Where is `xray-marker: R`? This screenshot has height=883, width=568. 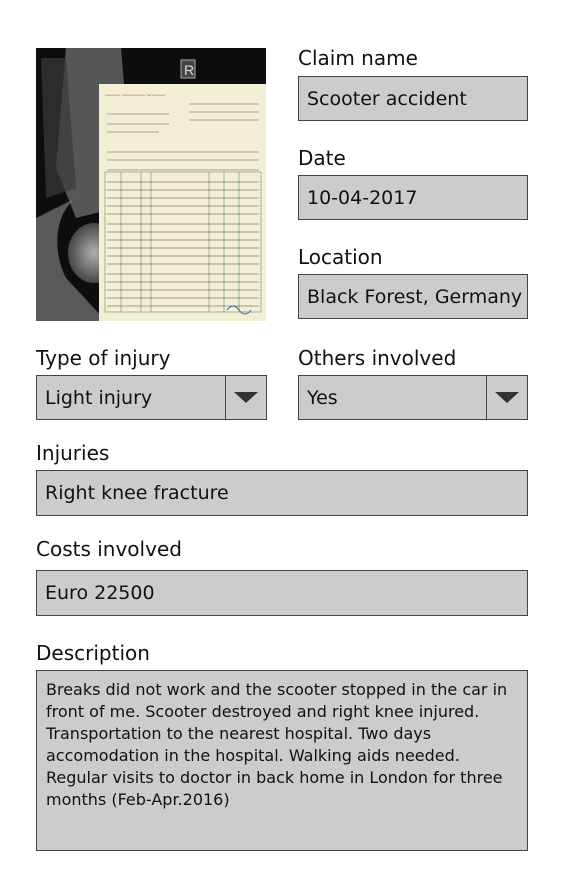
xray-marker: R is located at coordinates (189, 70).